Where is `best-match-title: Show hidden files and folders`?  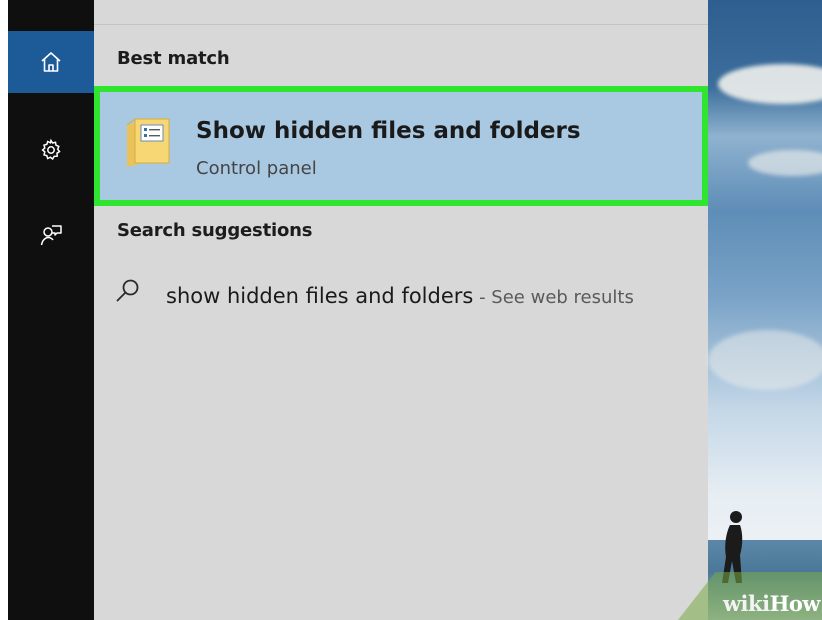 best-match-title: Show hidden files and folders is located at coordinates (388, 131).